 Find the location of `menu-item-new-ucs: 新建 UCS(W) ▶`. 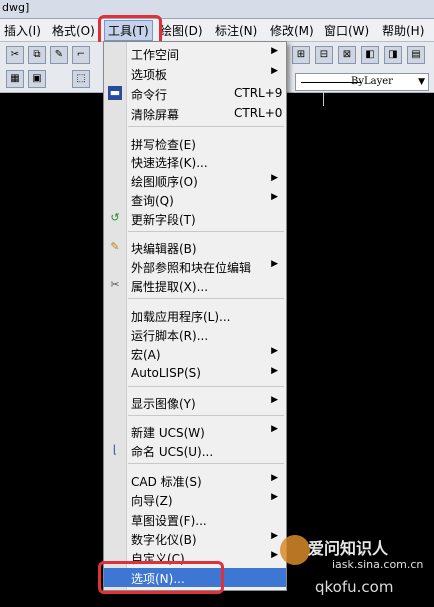

menu-item-new-ucs: 新建 UCS(W) ▶ is located at coordinates (195, 431).